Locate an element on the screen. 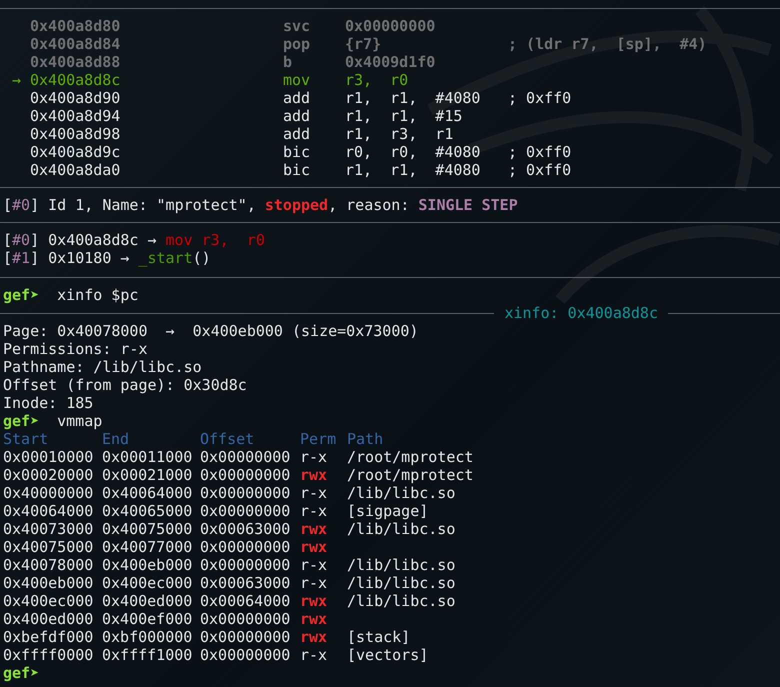 The width and height of the screenshot is (780, 687). command-text: xinfo $pc is located at coordinates (97, 295).